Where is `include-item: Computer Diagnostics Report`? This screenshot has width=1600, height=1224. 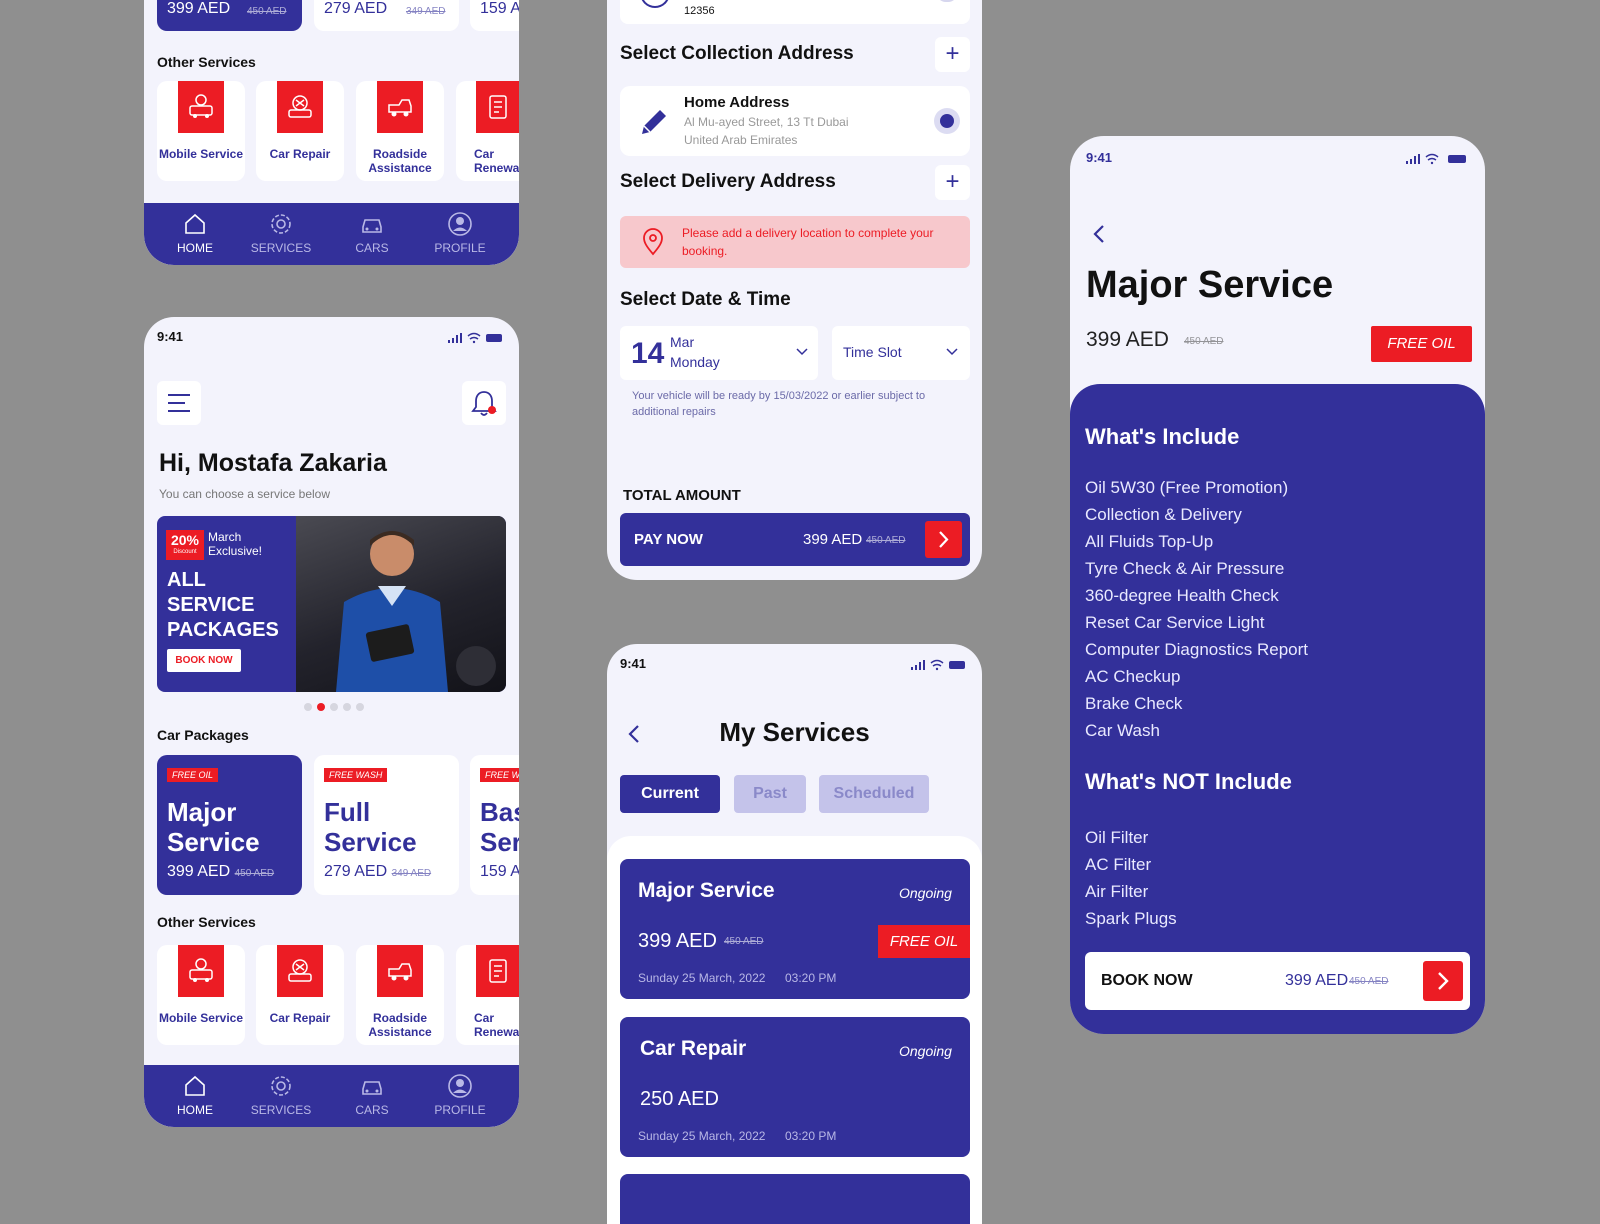 include-item: Computer Diagnostics Report is located at coordinates (1196, 649).